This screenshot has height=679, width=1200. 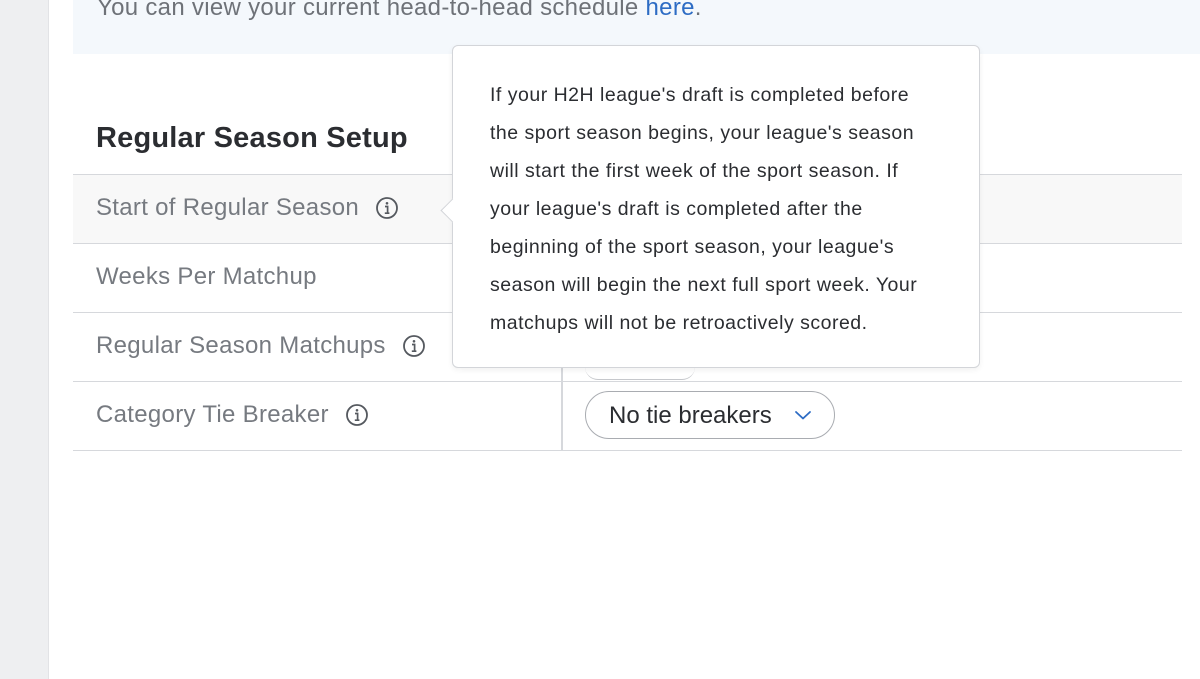 I want to click on row-label: Regular Season Matchups, so click(x=261, y=346).